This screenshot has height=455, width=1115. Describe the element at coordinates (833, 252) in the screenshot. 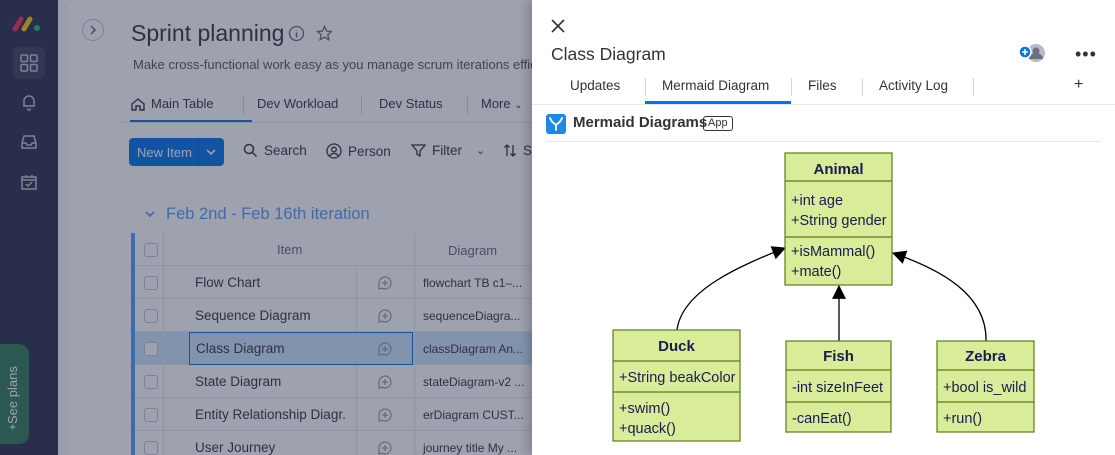

I see `class-method: +isMammal()` at that location.